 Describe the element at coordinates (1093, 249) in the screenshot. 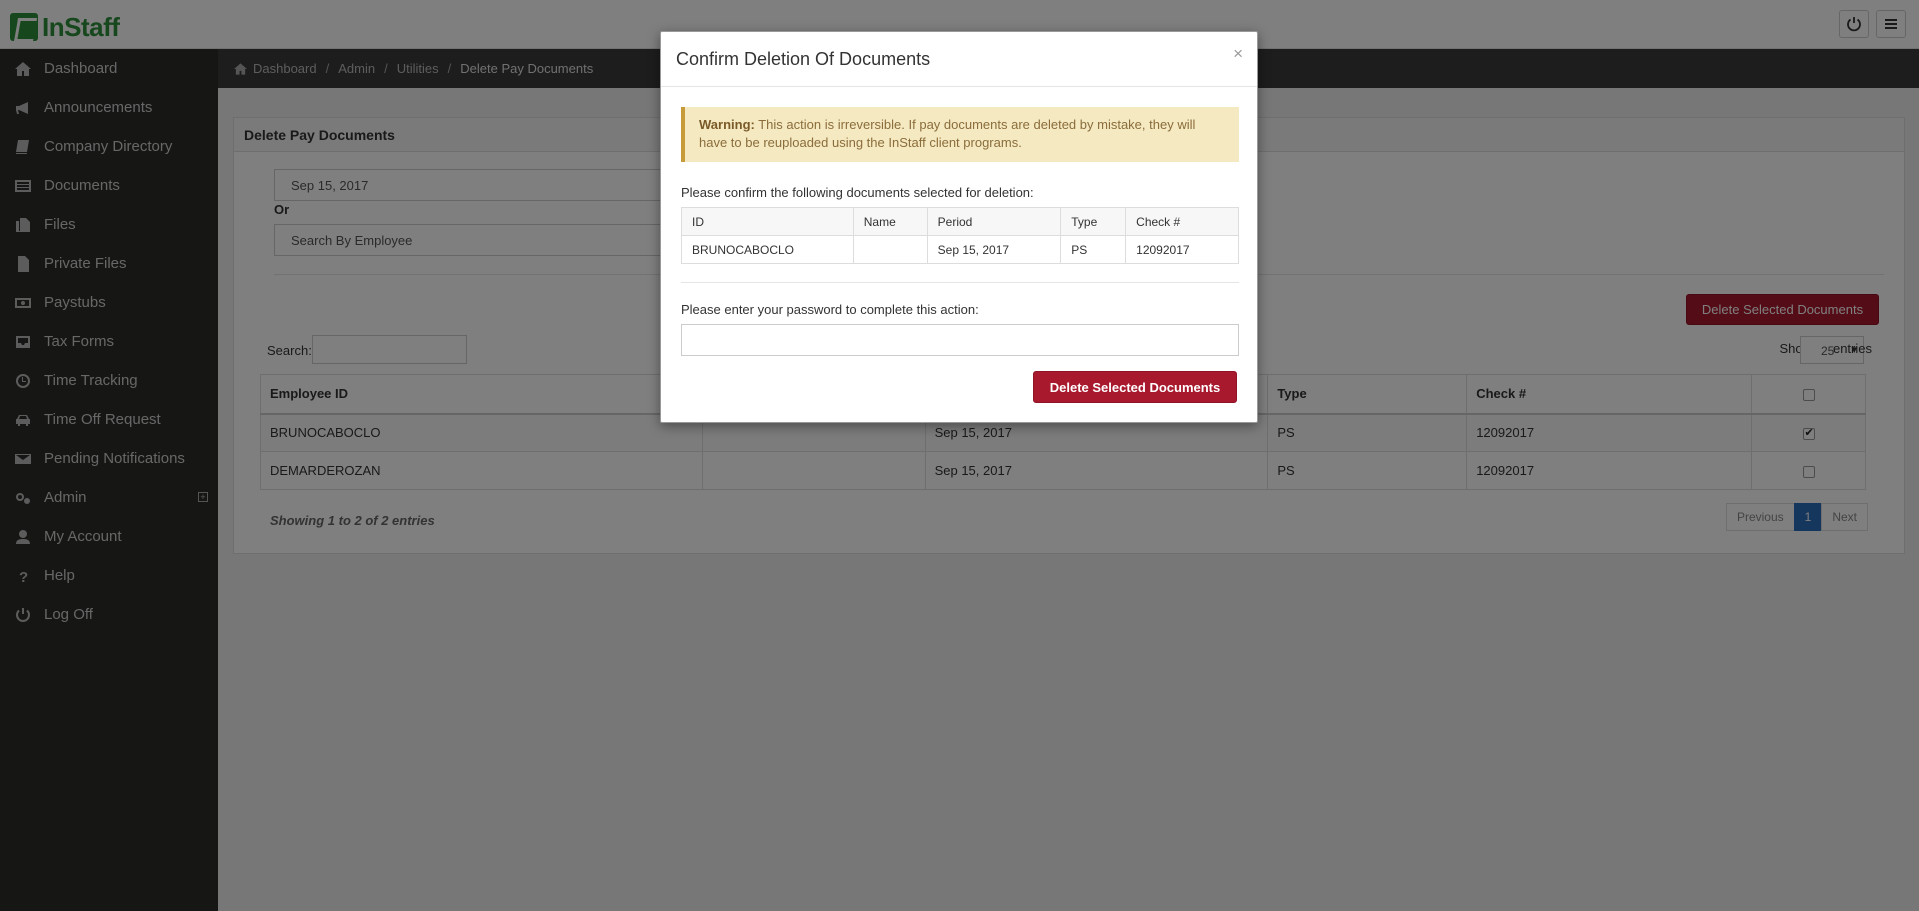

I see `type-cell: PS` at that location.